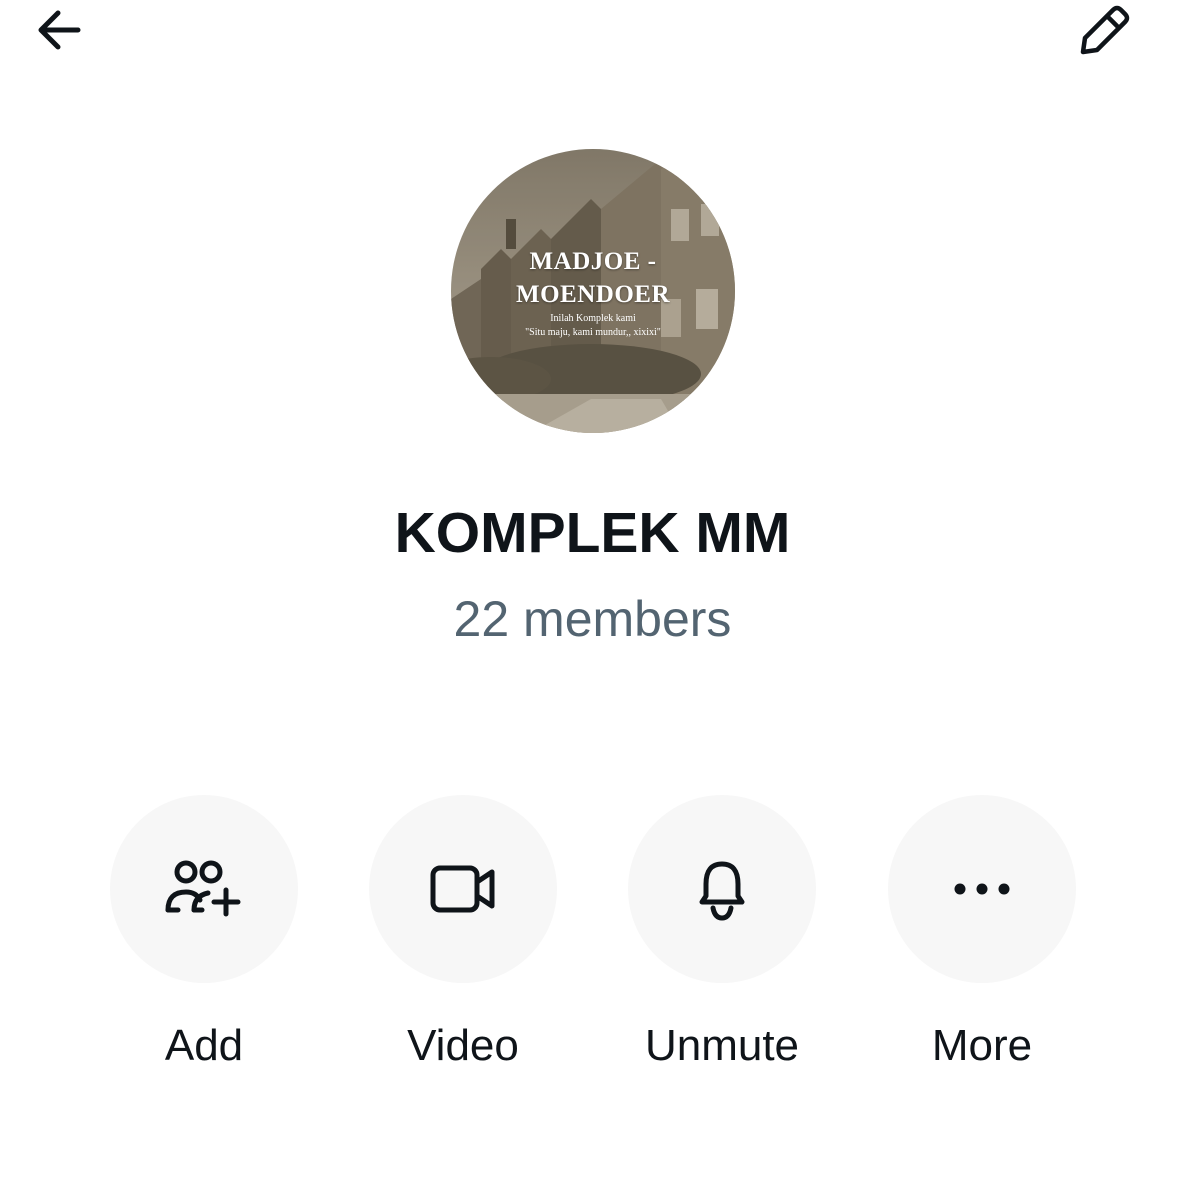  I want to click on member-count: 22 members, so click(592, 619).